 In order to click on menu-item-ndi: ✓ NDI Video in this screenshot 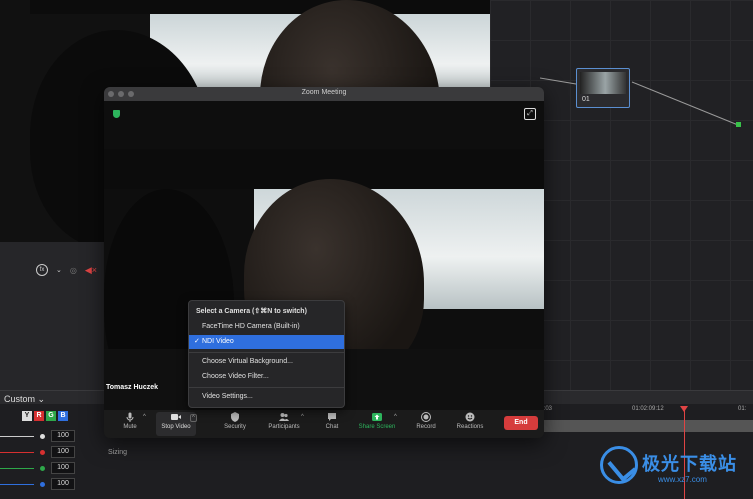, I will do `click(266, 342)`.